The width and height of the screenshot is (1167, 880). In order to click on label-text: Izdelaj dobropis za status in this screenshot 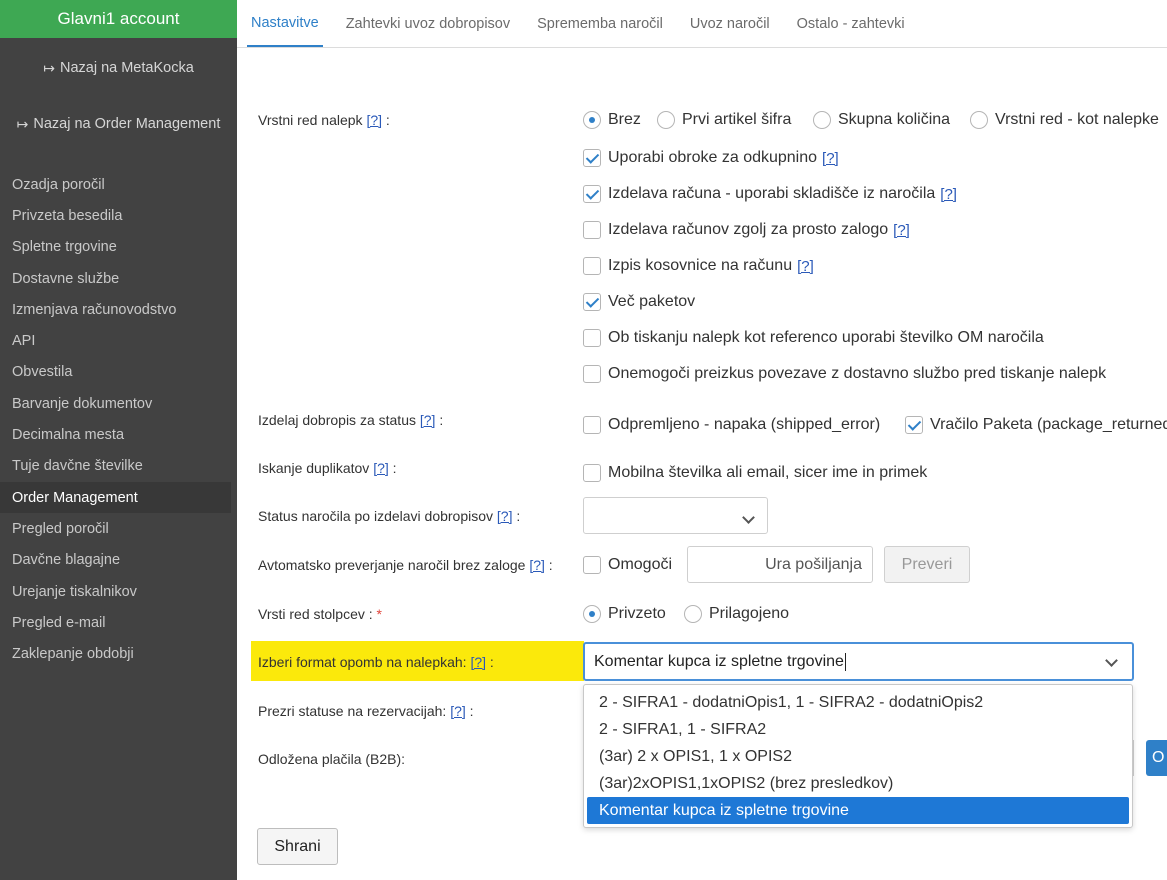, I will do `click(337, 420)`.